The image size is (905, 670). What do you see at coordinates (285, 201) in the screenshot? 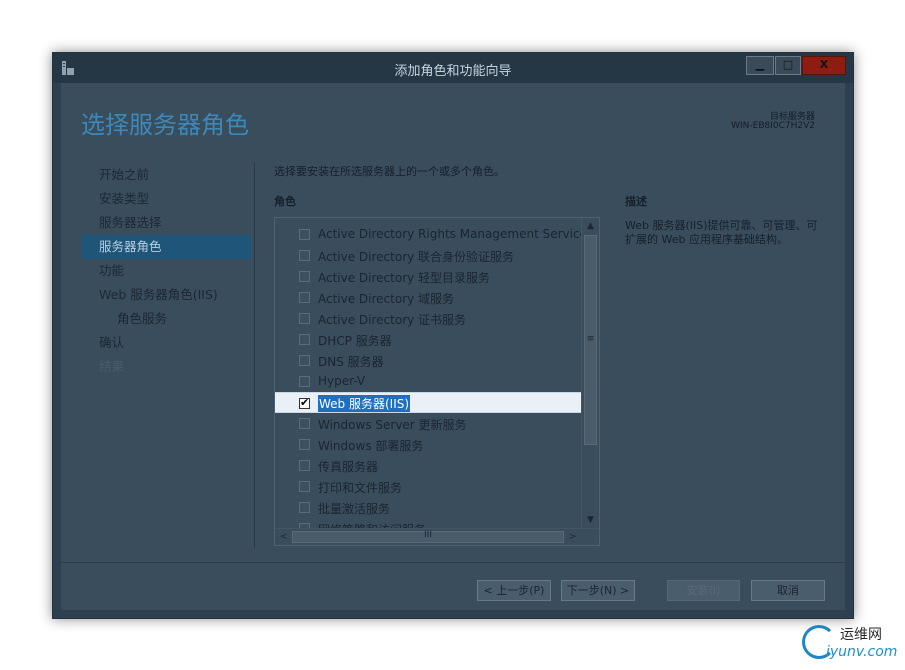
I see `roles-heading: 角色` at bounding box center [285, 201].